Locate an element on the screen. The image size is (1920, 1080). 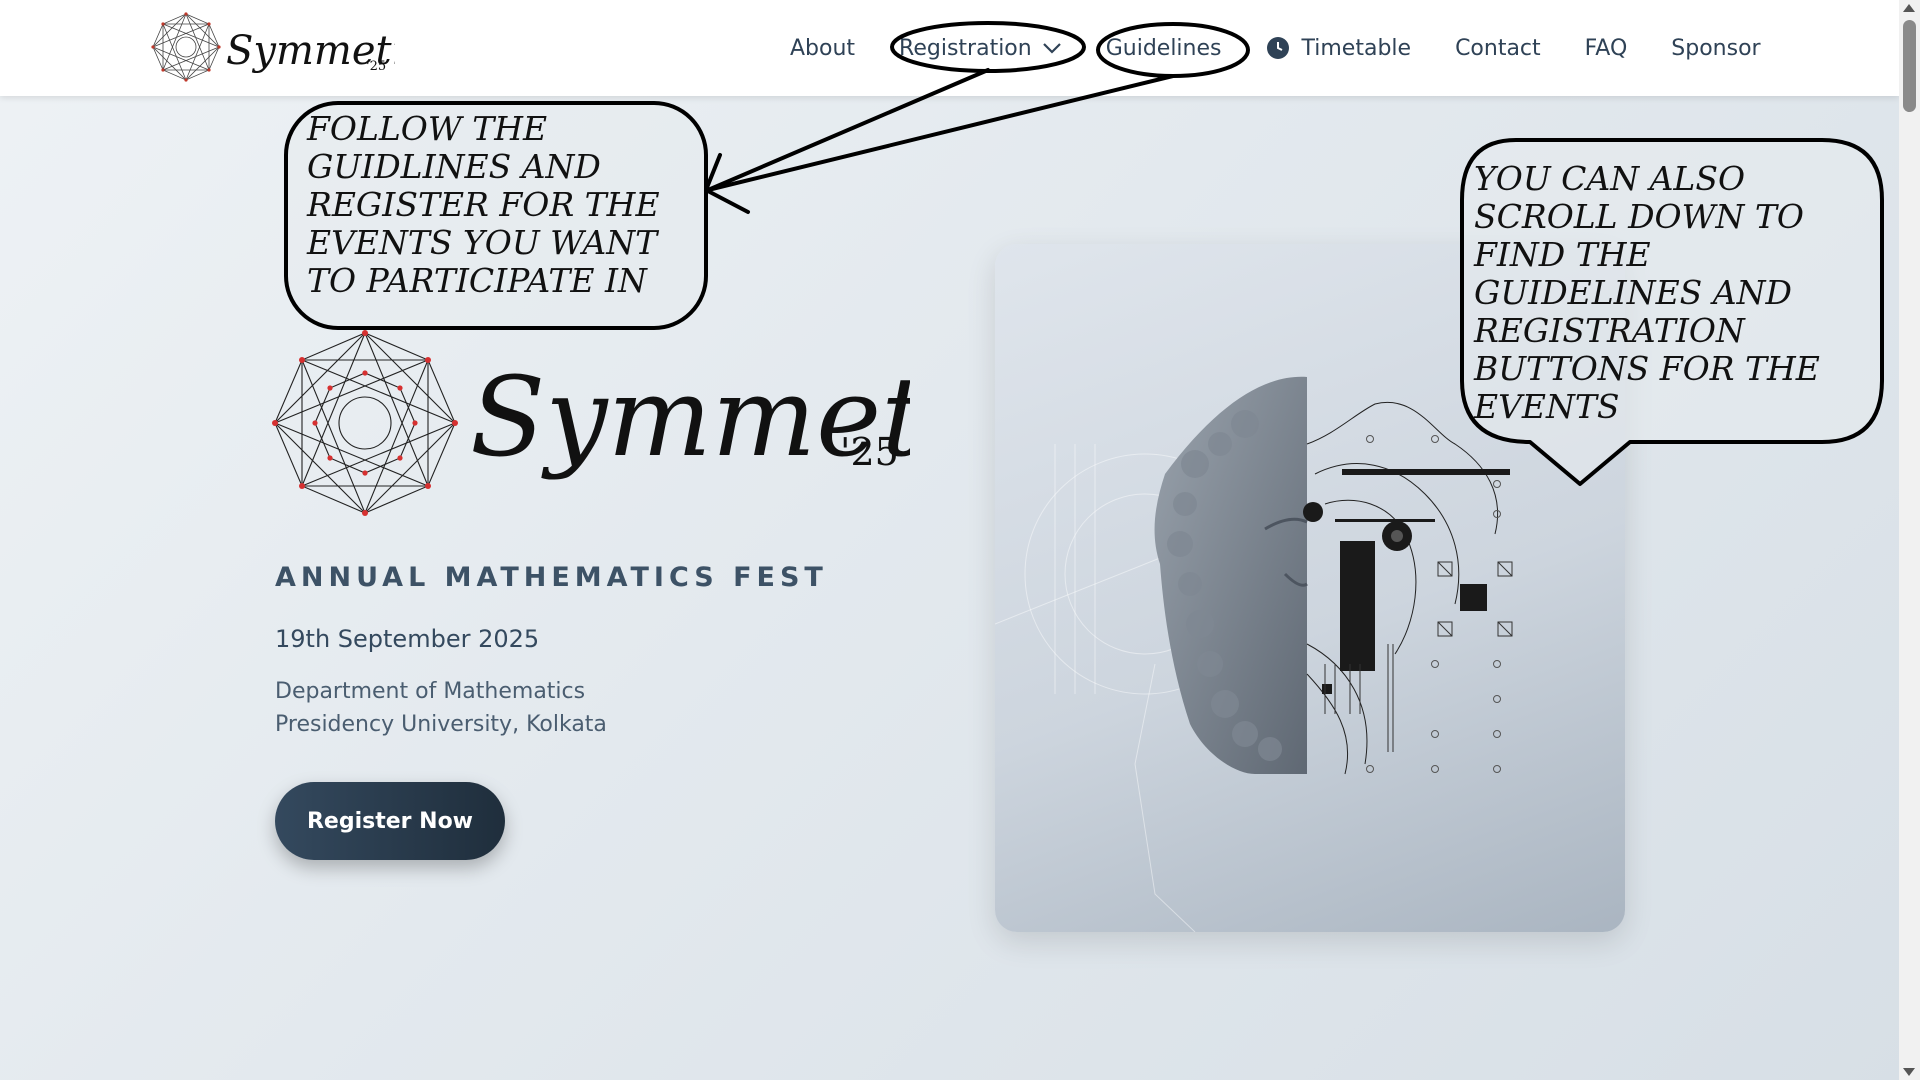
fest-subtitle: ANNUAL MATHEMATICS FEST is located at coordinates (551, 577).